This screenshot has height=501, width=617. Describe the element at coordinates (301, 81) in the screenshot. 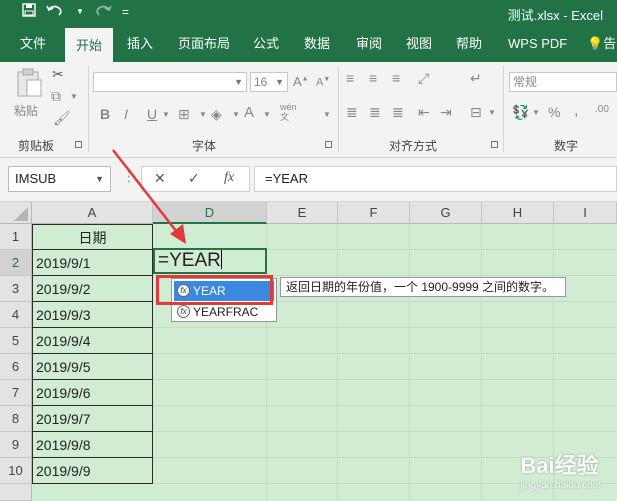

I see `grow-font-icon: A▲` at that location.